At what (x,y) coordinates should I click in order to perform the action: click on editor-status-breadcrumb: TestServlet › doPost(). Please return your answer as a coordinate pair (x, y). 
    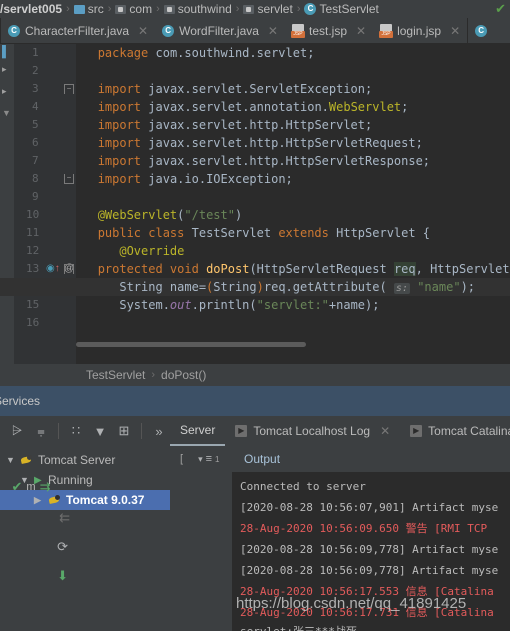
    Looking at the image, I should click on (255, 375).